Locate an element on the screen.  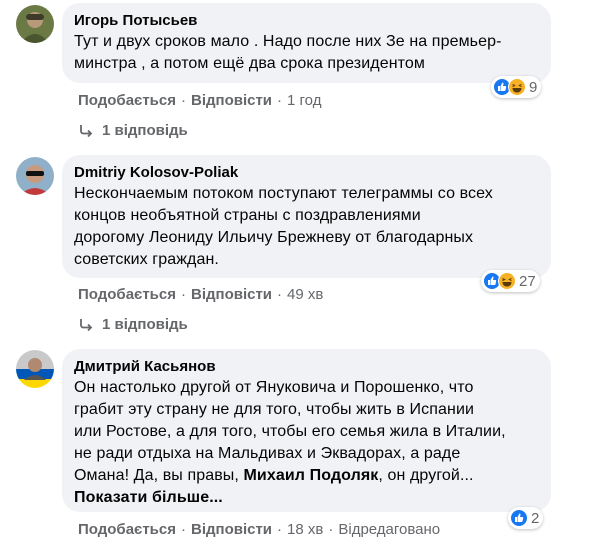
comment-author: Dmitriy Kolosov-Poliak is located at coordinates (306, 173).